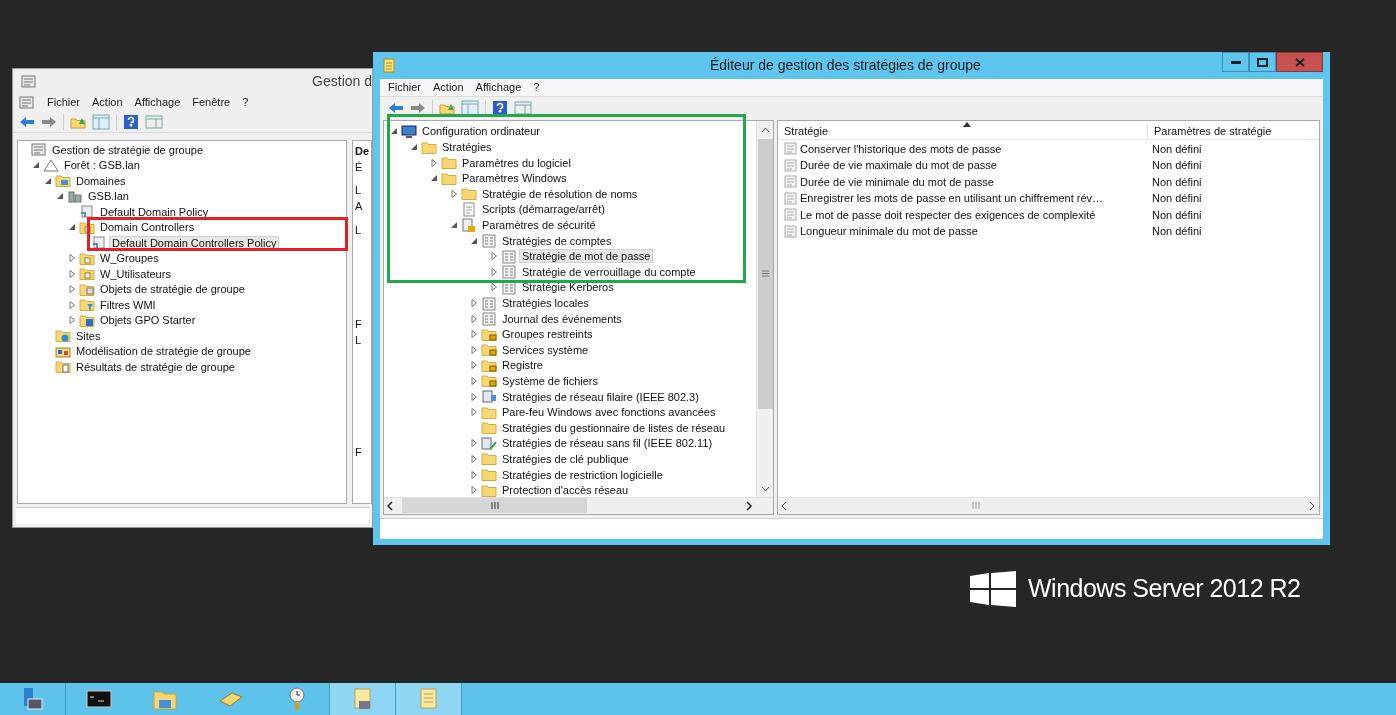 This screenshot has height=715, width=1396. Describe the element at coordinates (1235, 62) in the screenshot. I see `minimize-button` at that location.